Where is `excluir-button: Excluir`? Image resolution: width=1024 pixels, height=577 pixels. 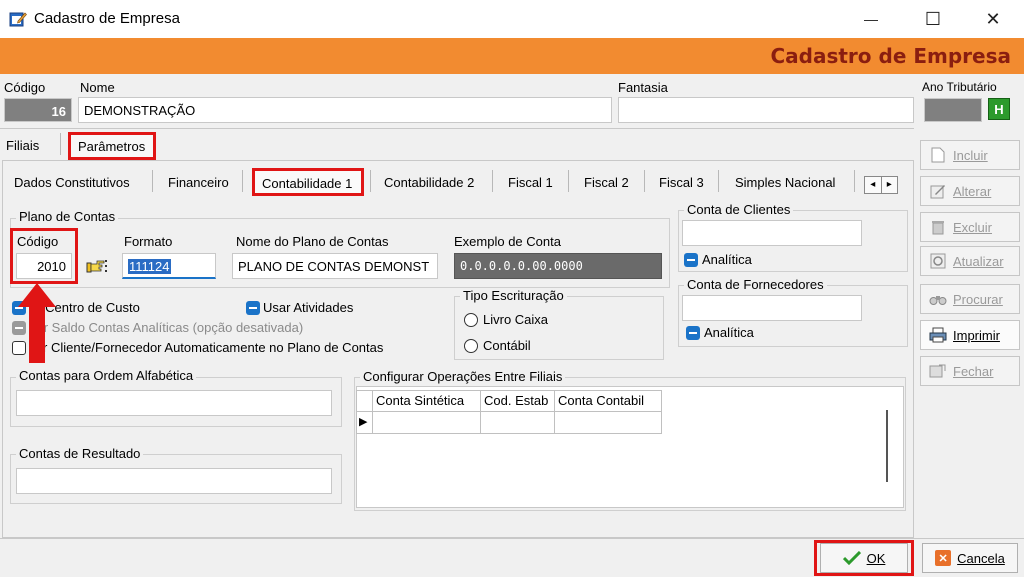
excluir-button: Excluir is located at coordinates (970, 227).